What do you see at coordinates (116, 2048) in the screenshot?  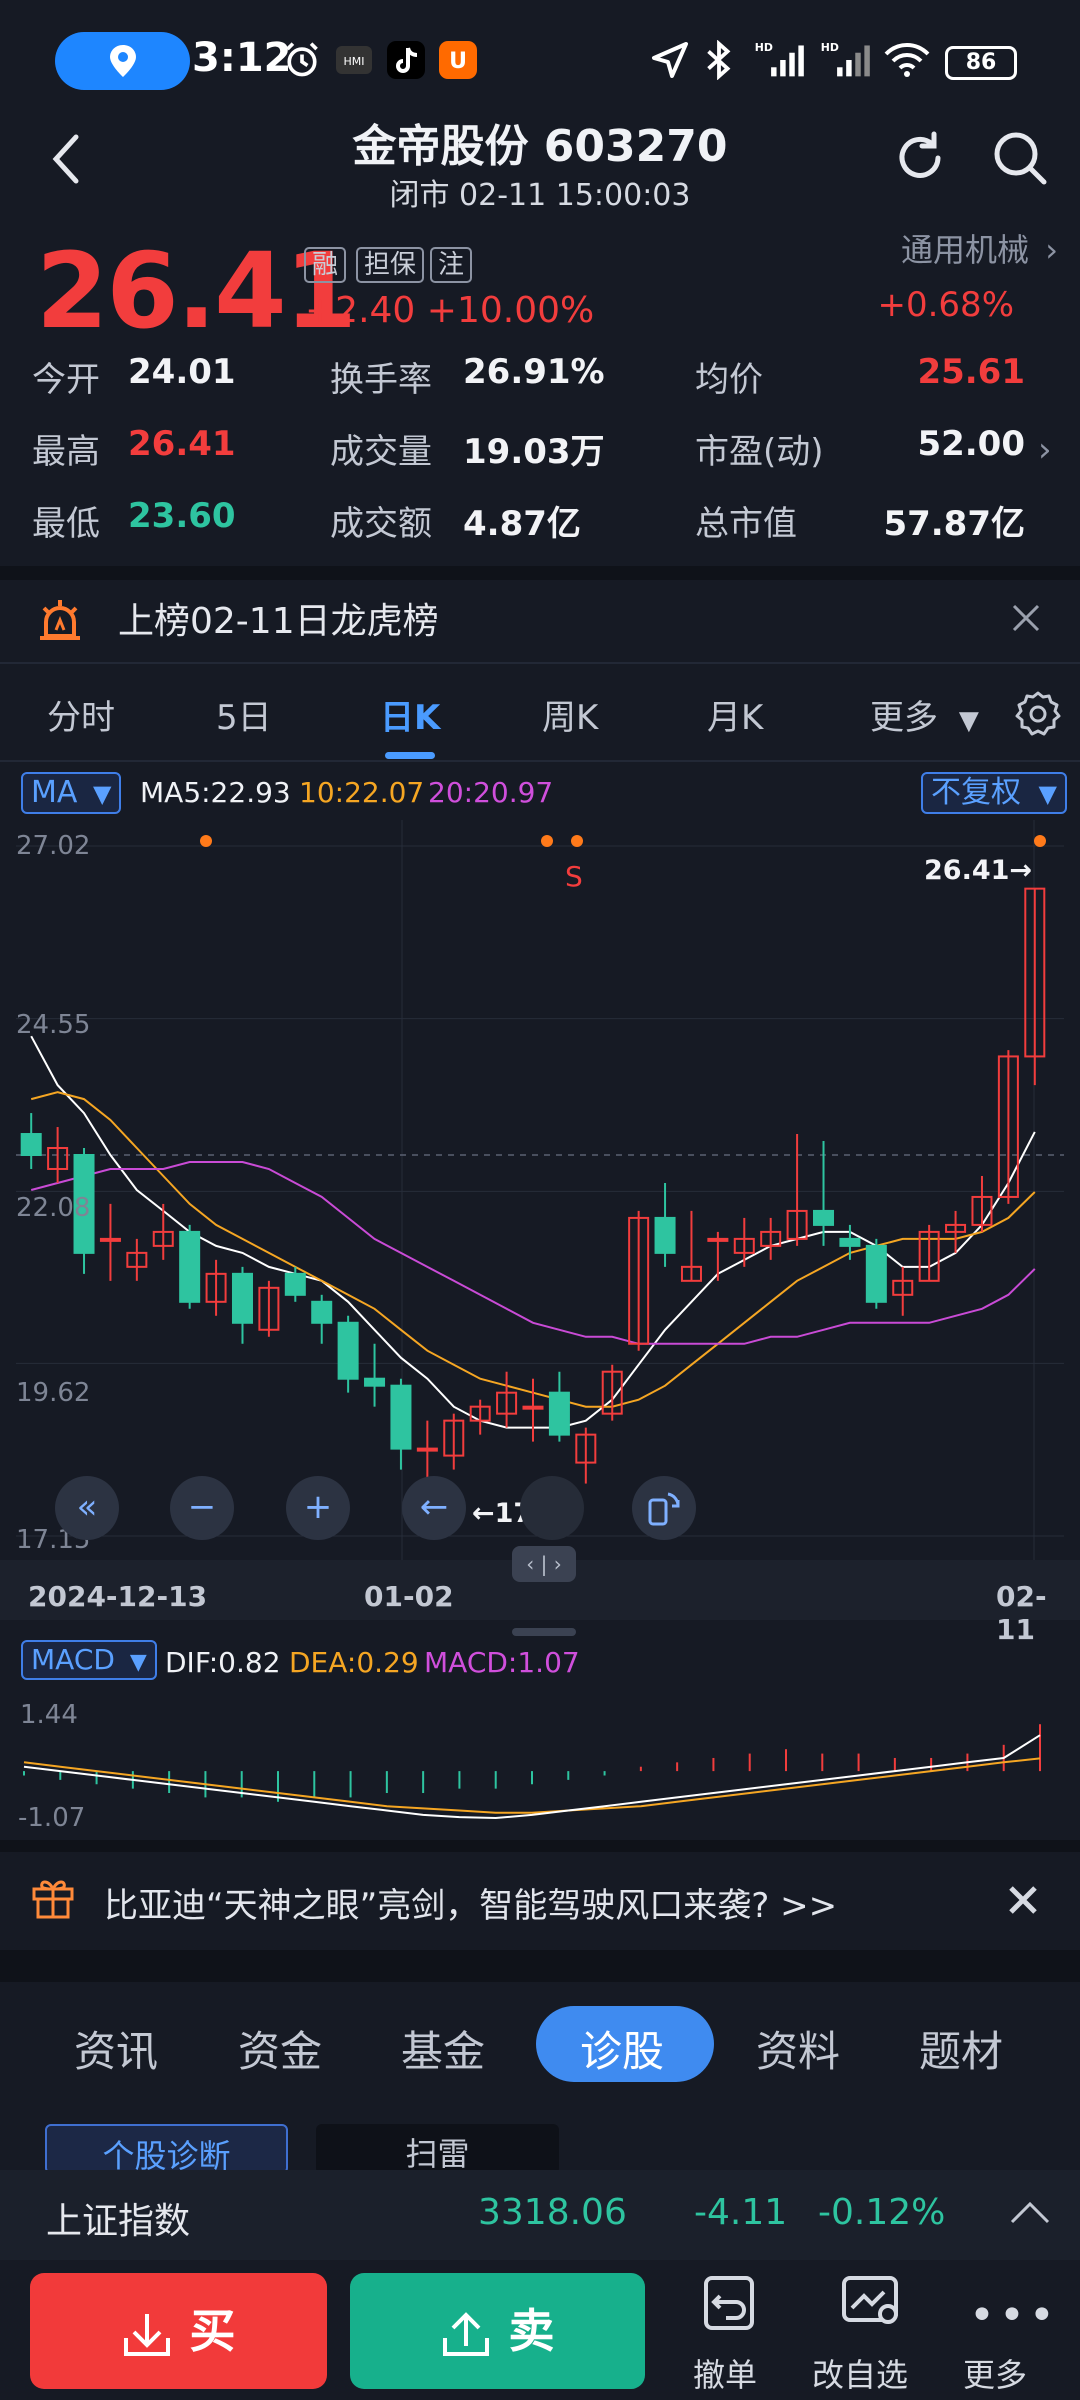 I see `tab-news: 资讯` at bounding box center [116, 2048].